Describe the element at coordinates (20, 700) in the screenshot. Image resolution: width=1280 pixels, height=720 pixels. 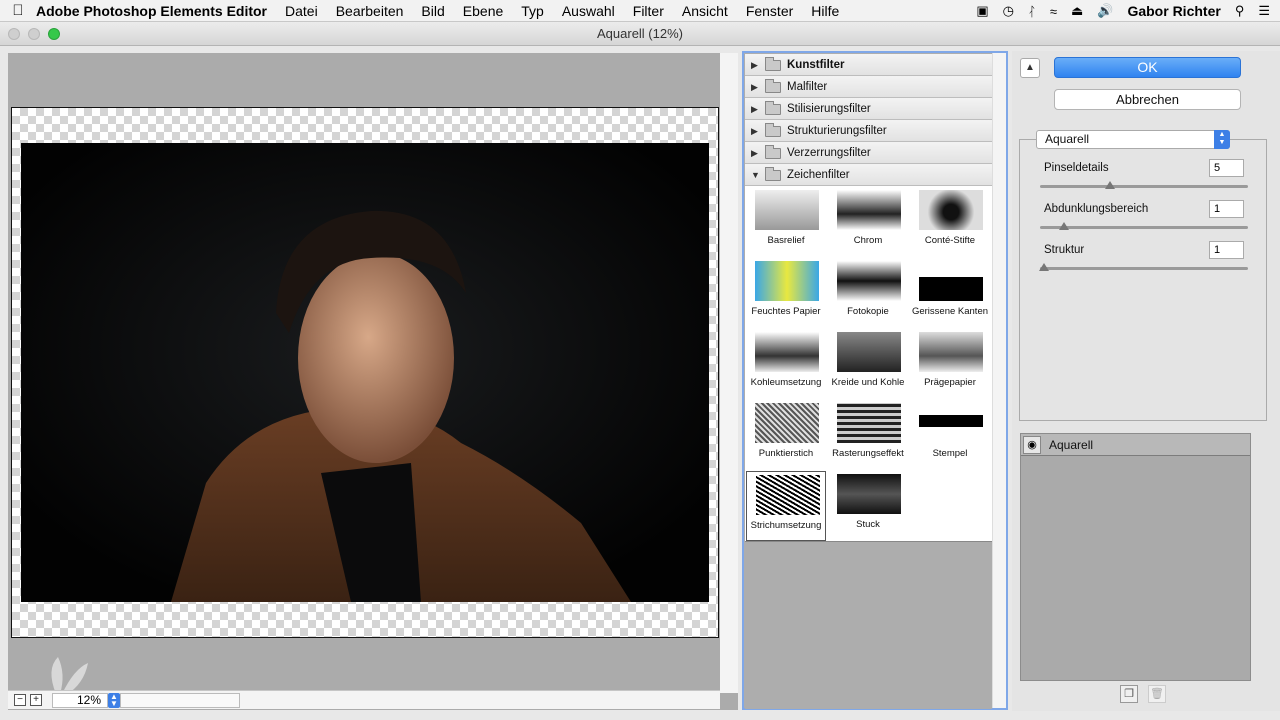
I see `zoom-out-button: −` at that location.